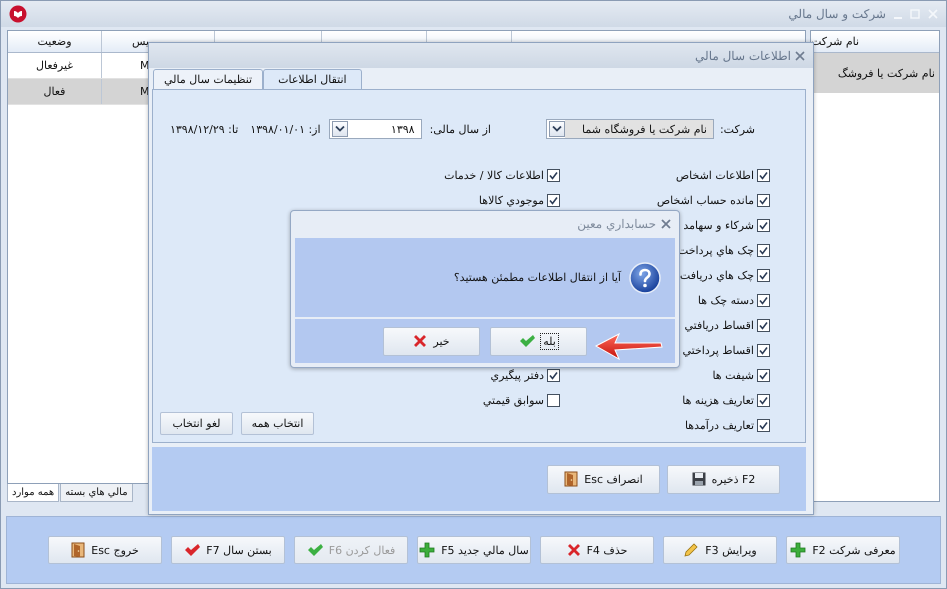  I want to click on toolbar-button: معرفی شرکت F2, so click(843, 550).